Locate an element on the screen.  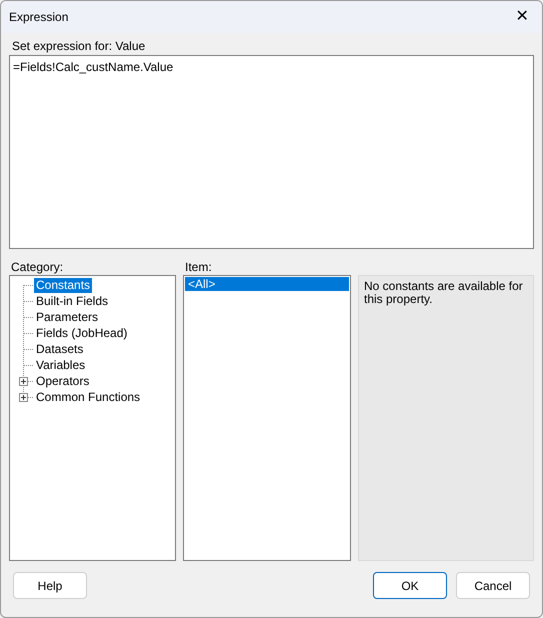
dialog-button: Cancel is located at coordinates (493, 585).